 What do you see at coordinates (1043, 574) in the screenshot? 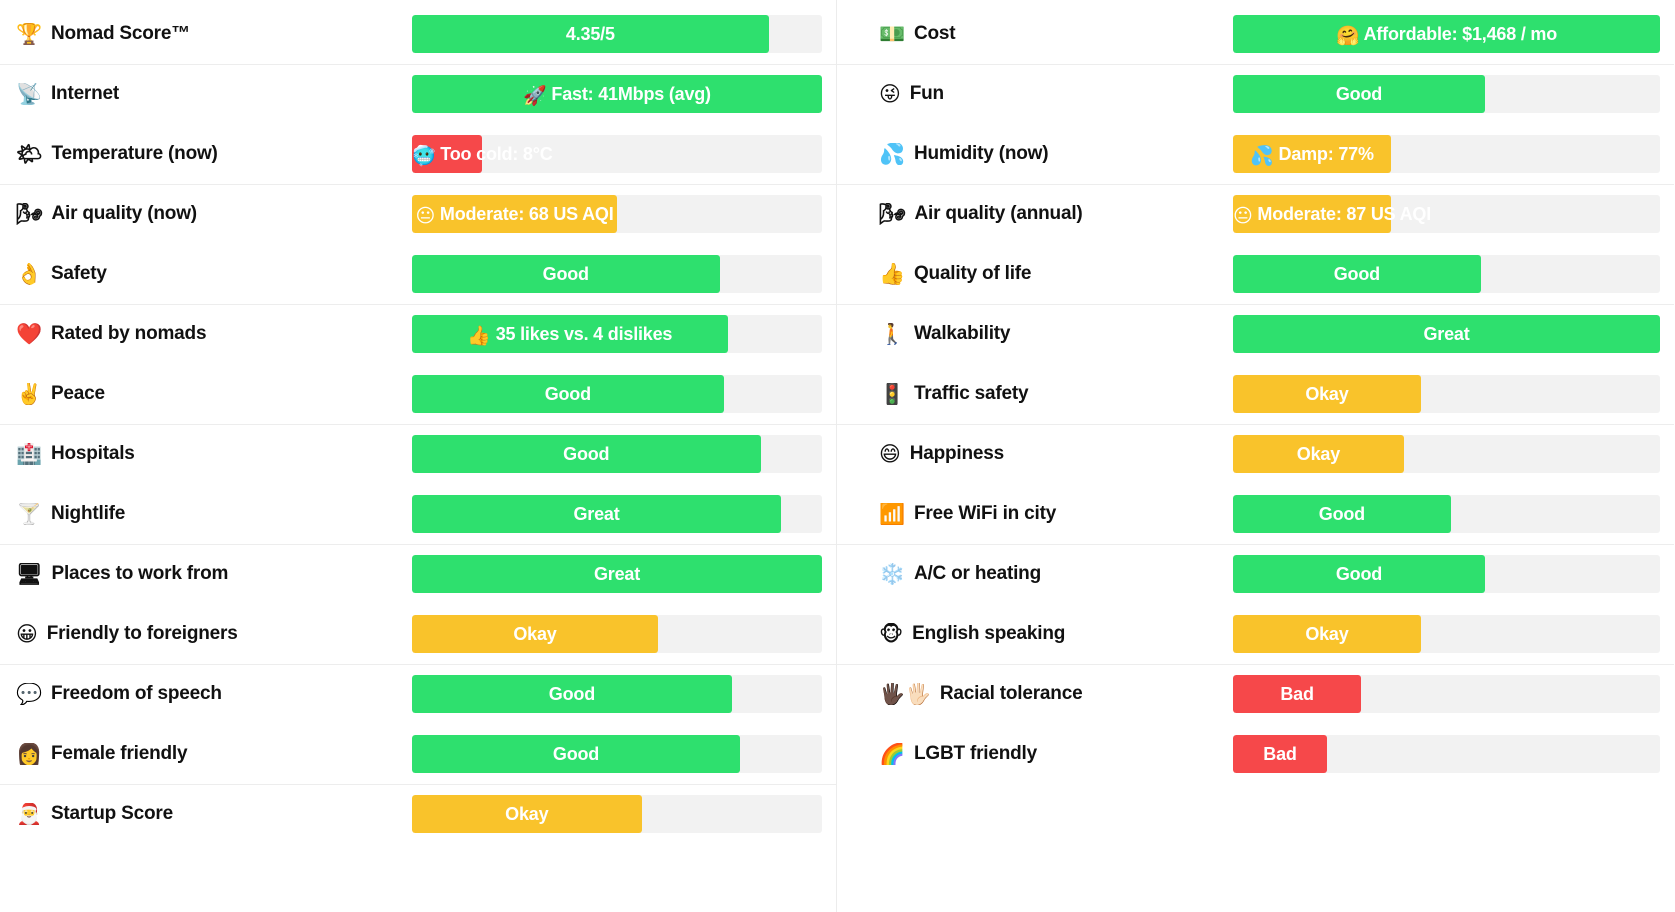
I see `score-row-label: ❄️ A/C or heating` at bounding box center [1043, 574].